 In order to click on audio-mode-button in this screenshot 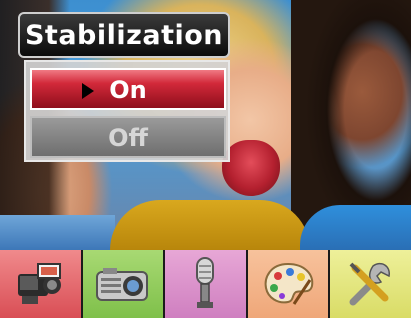, I will do `click(206, 284)`.